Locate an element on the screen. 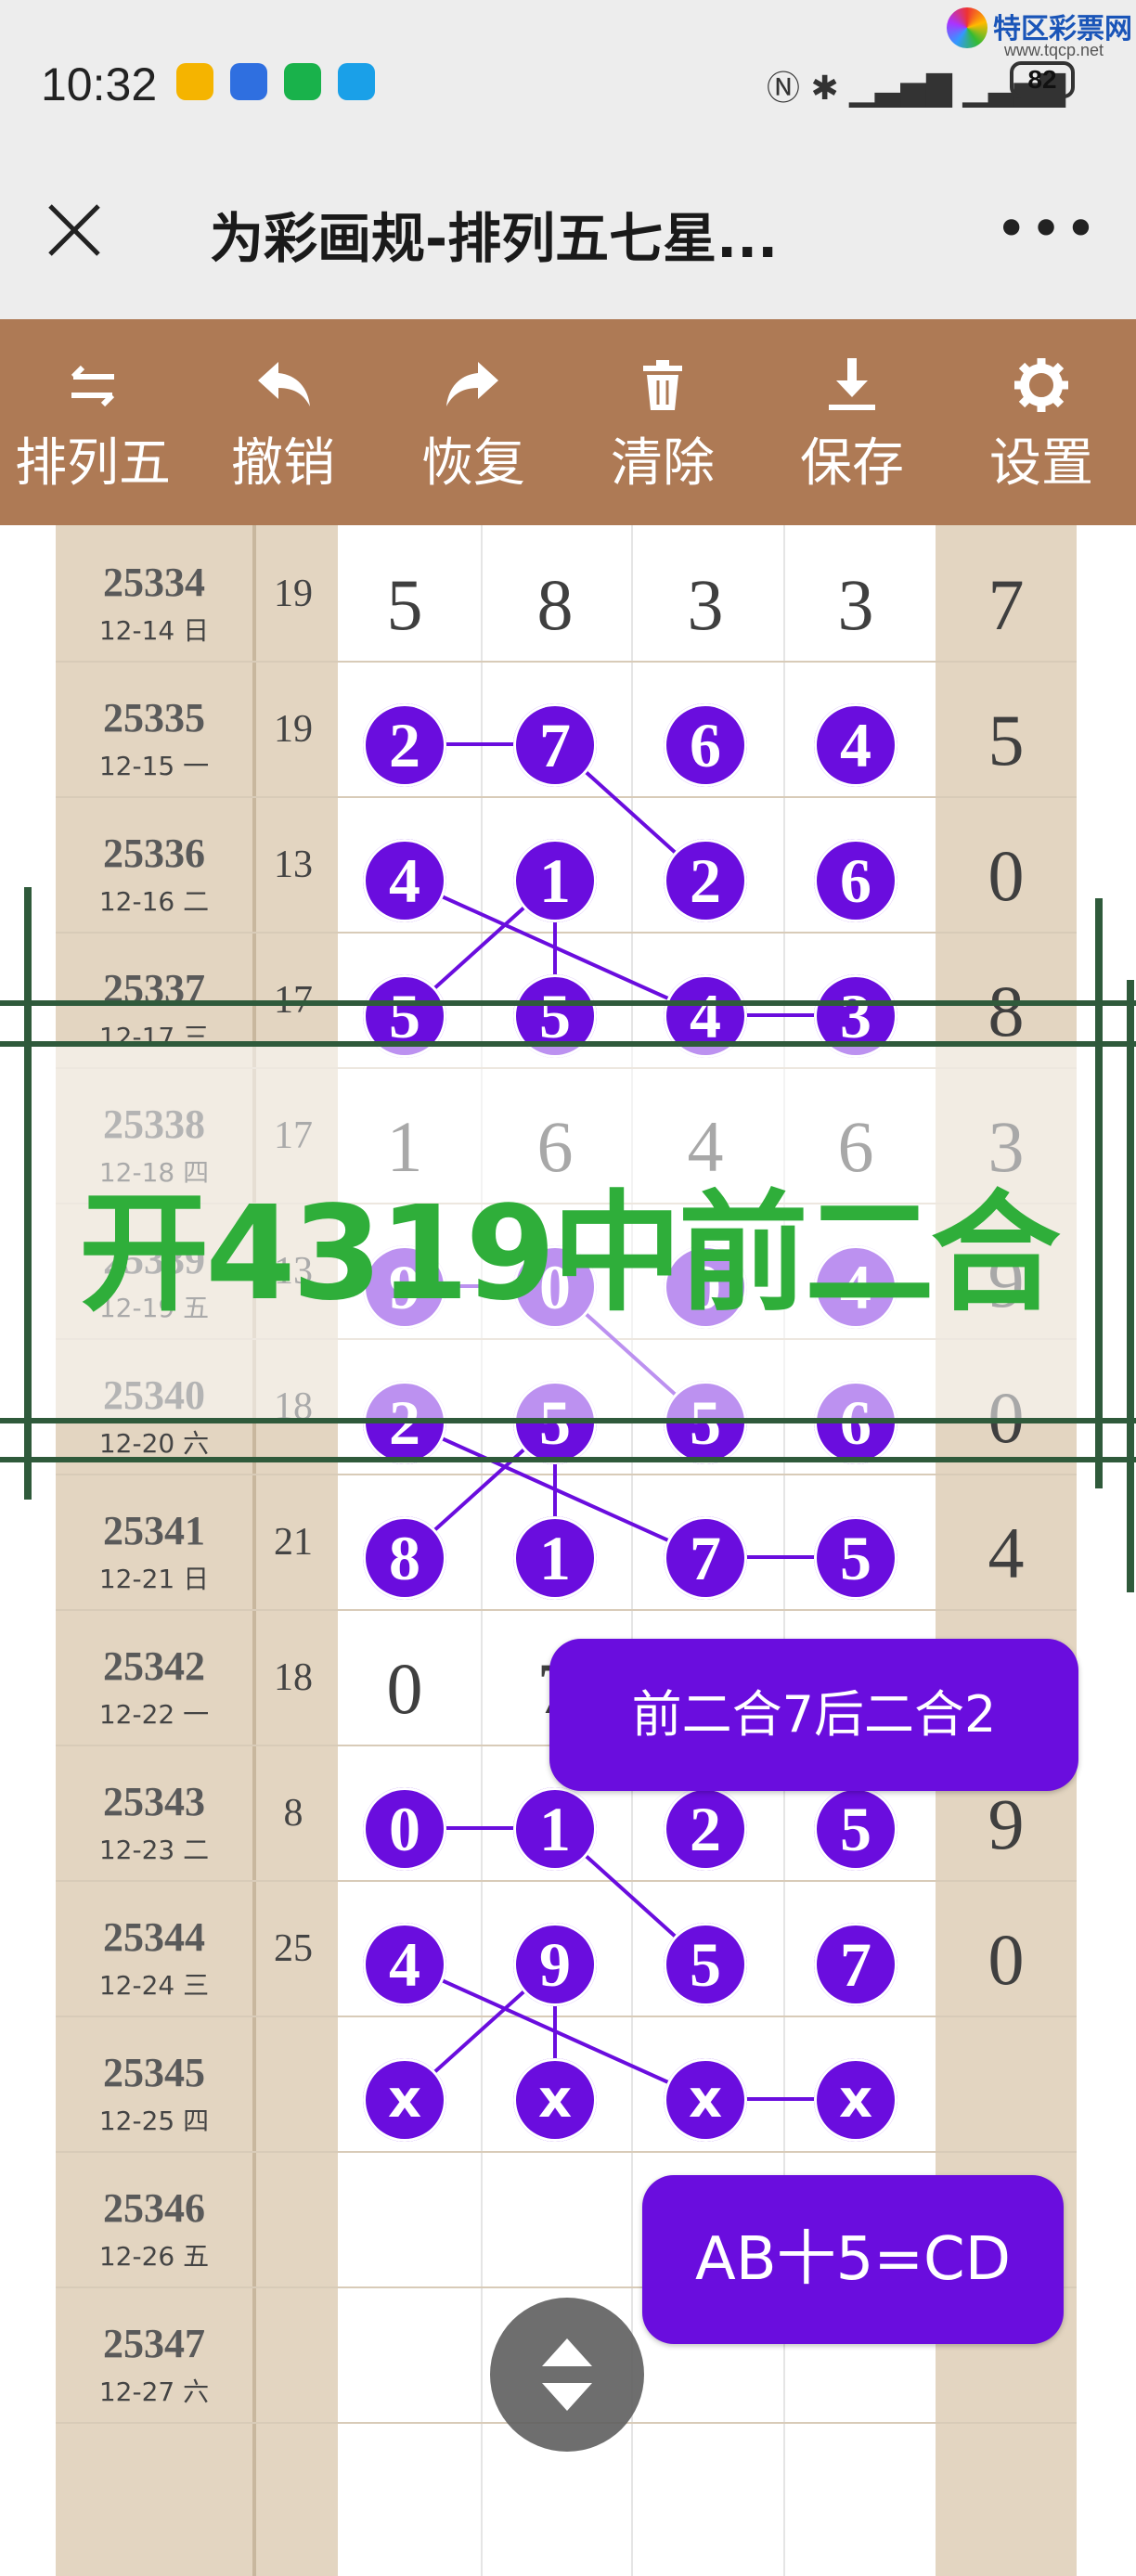 The width and height of the screenshot is (1136, 2576). period-date: 12-15 一 is located at coordinates (154, 766).